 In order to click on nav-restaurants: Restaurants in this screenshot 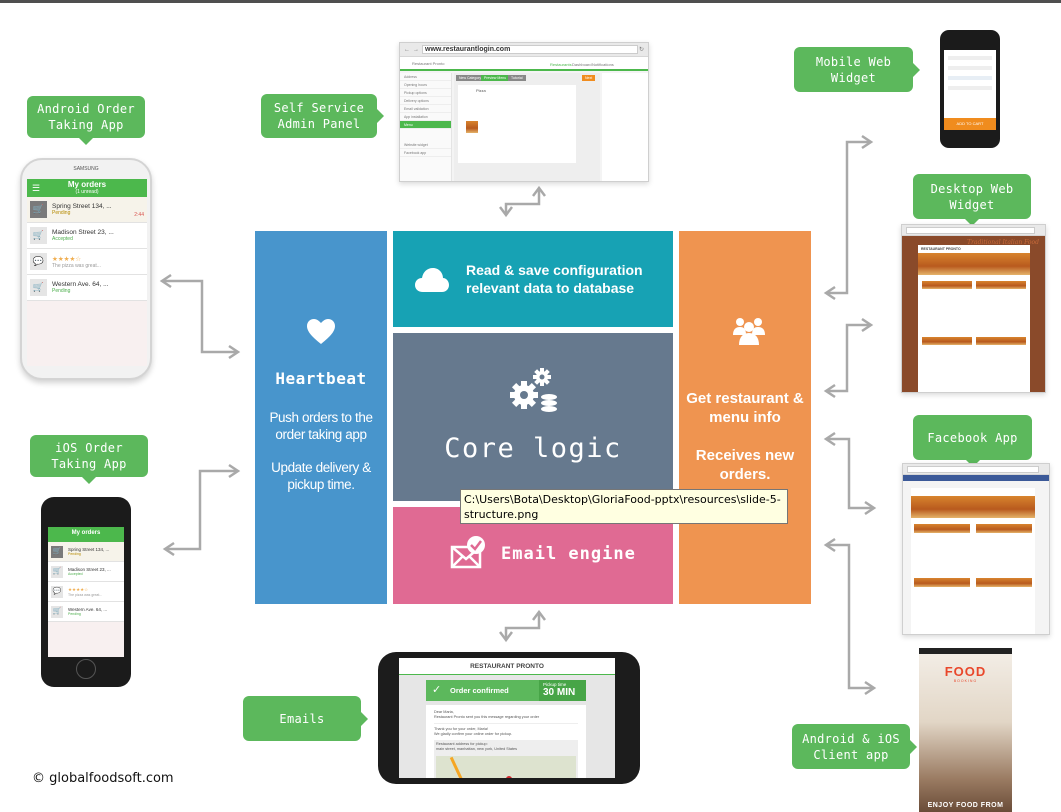, I will do `click(561, 64)`.